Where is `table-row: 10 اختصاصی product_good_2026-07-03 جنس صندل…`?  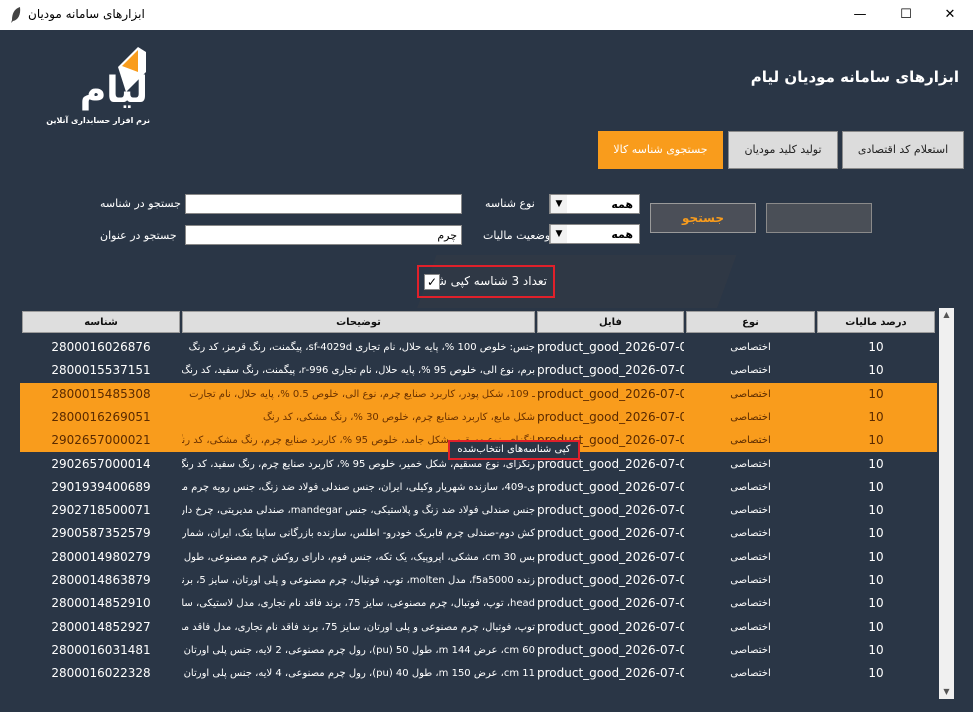
table-row: 10 اختصاصی product_good_2026-07-03 جنس صندل… is located at coordinates (478, 510).